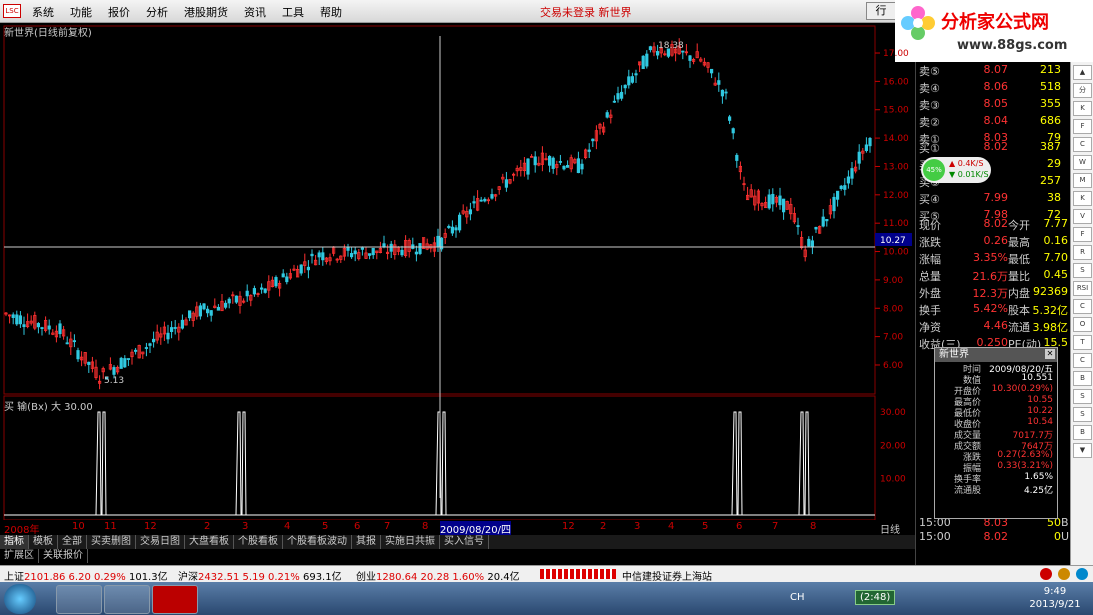 This screenshot has width=1093, height=615. I want to click on toolbar-button-13: C, so click(1082, 306).